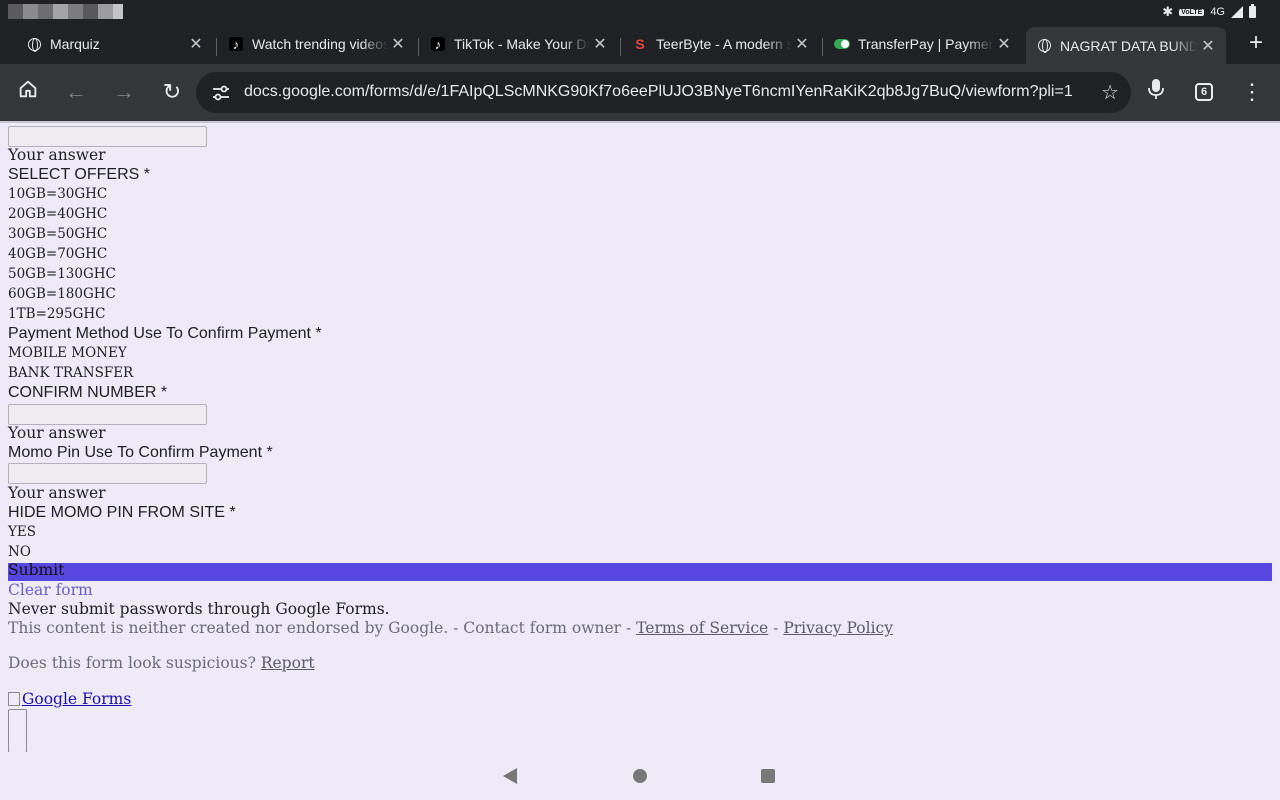 This screenshot has height=800, width=1280. What do you see at coordinates (1252, 11) in the screenshot?
I see `battery-icon` at bounding box center [1252, 11].